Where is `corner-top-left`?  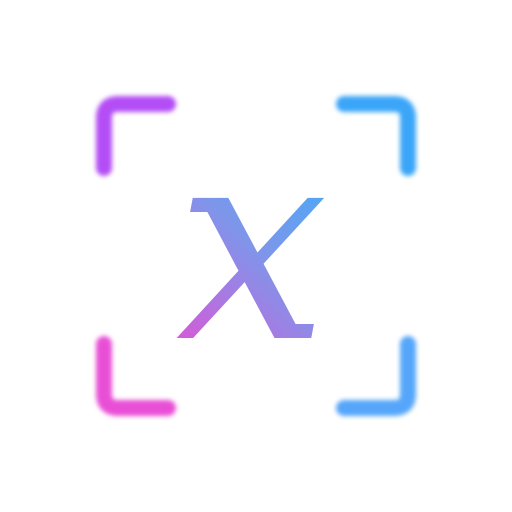
corner-top-left is located at coordinates (136, 136).